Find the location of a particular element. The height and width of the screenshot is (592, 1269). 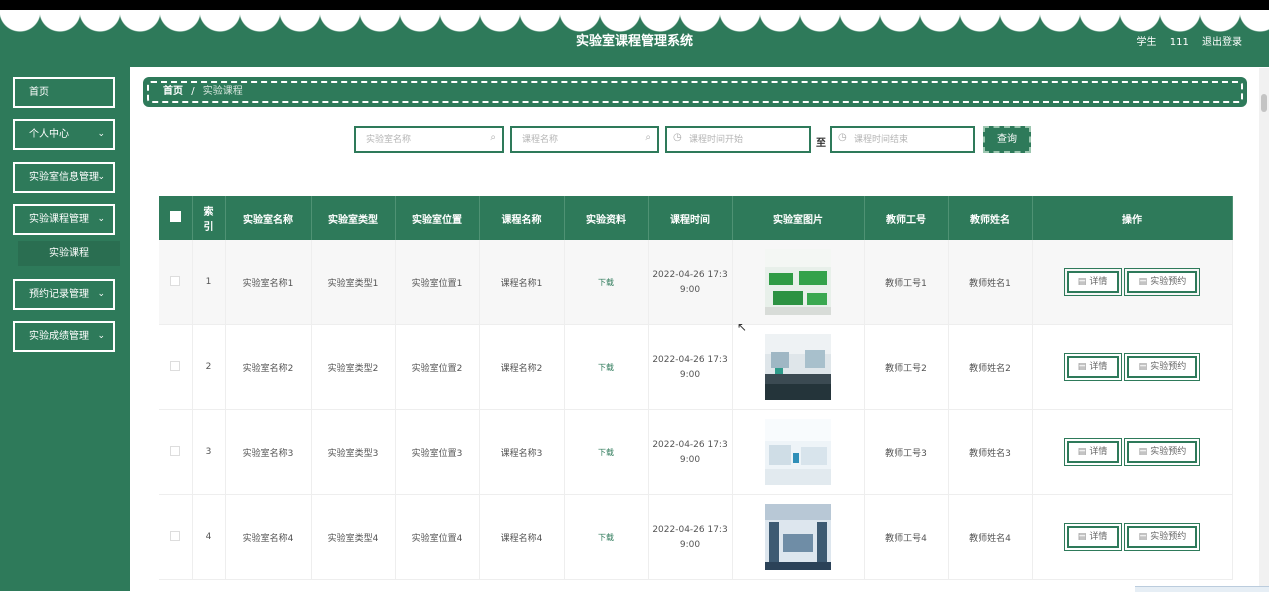

sidebar-item-home: 首页 is located at coordinates (64, 92).